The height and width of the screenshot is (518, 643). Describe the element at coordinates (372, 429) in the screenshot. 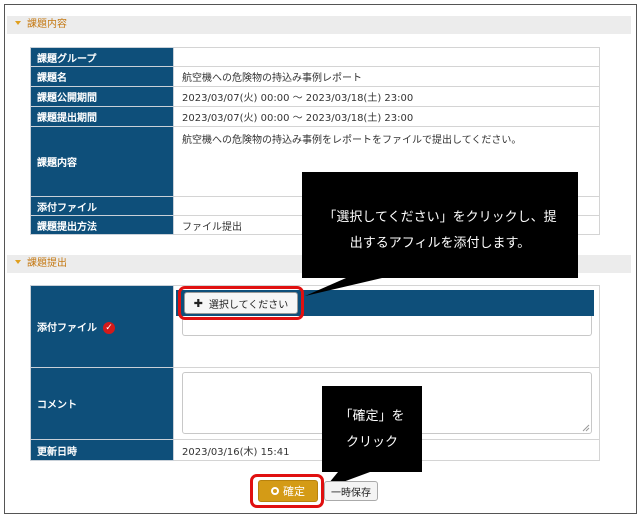

I see `callout-confirm: 「確定」を クリック` at that location.